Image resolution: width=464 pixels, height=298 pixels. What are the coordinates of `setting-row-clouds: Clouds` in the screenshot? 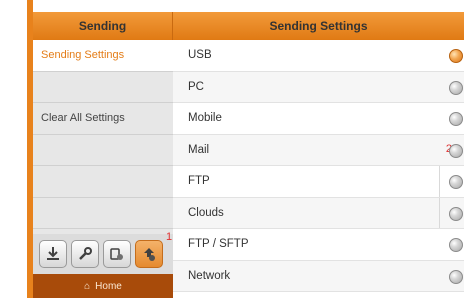 It's located at (318, 213).